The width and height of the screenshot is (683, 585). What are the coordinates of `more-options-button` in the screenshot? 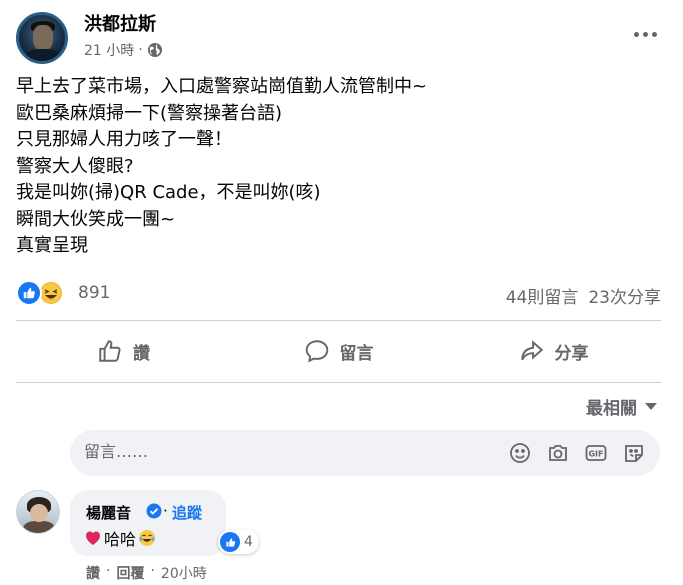 It's located at (645, 34).